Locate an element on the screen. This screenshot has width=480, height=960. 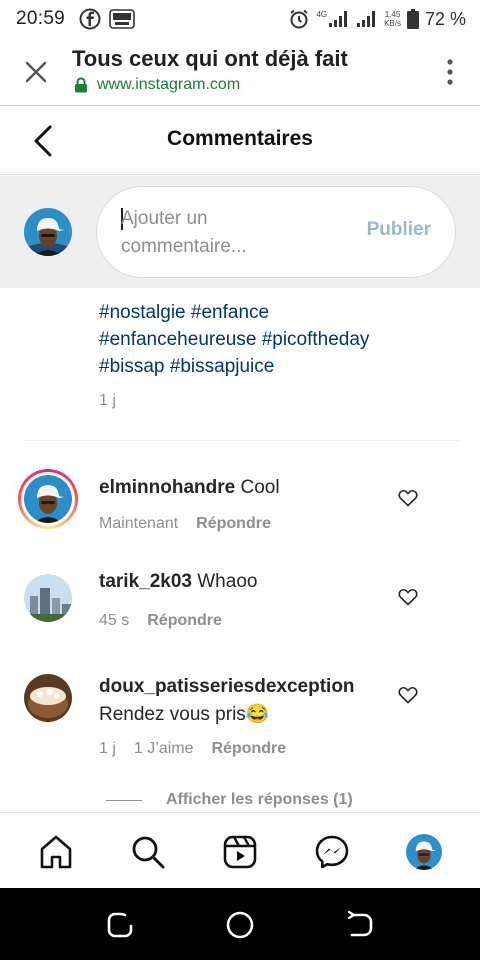
comment-meta: 45 s Répondre is located at coordinates (160, 621).